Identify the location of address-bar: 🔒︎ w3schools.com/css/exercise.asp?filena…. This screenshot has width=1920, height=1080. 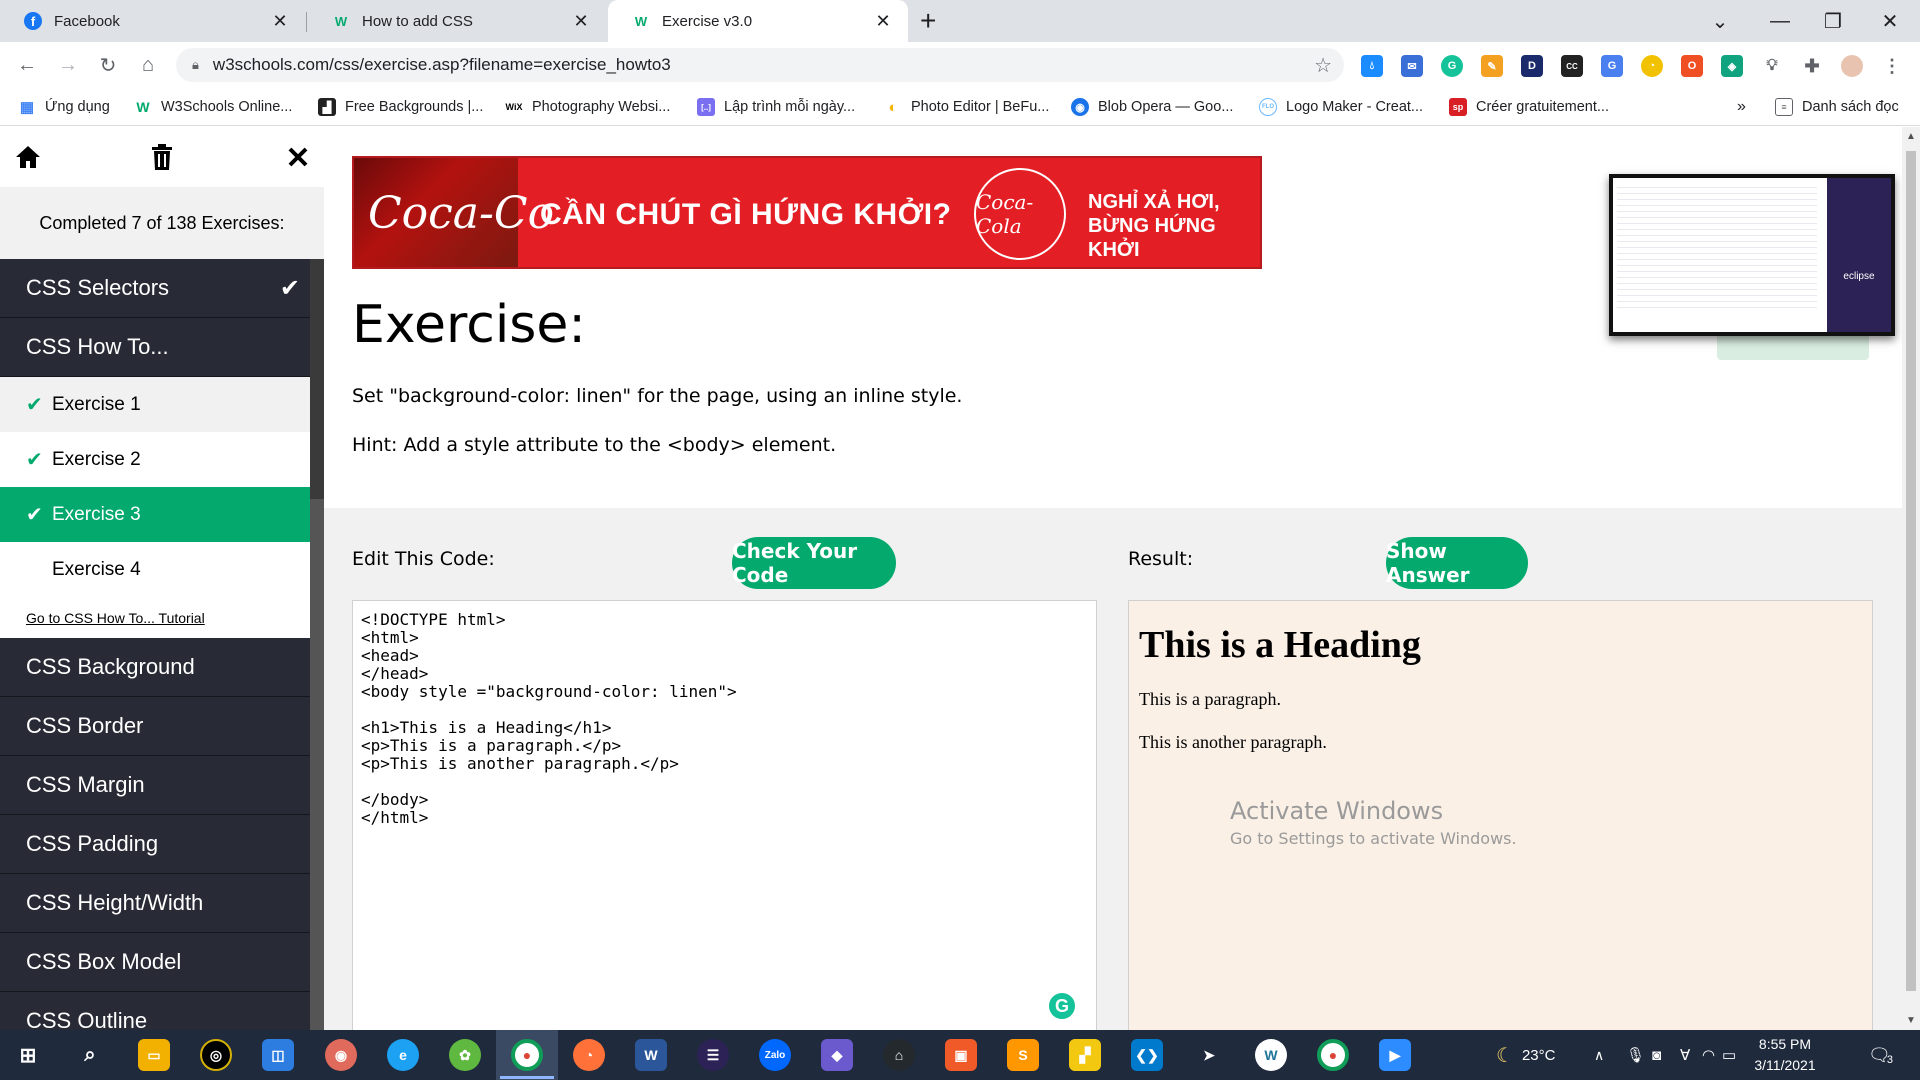
(760, 65).